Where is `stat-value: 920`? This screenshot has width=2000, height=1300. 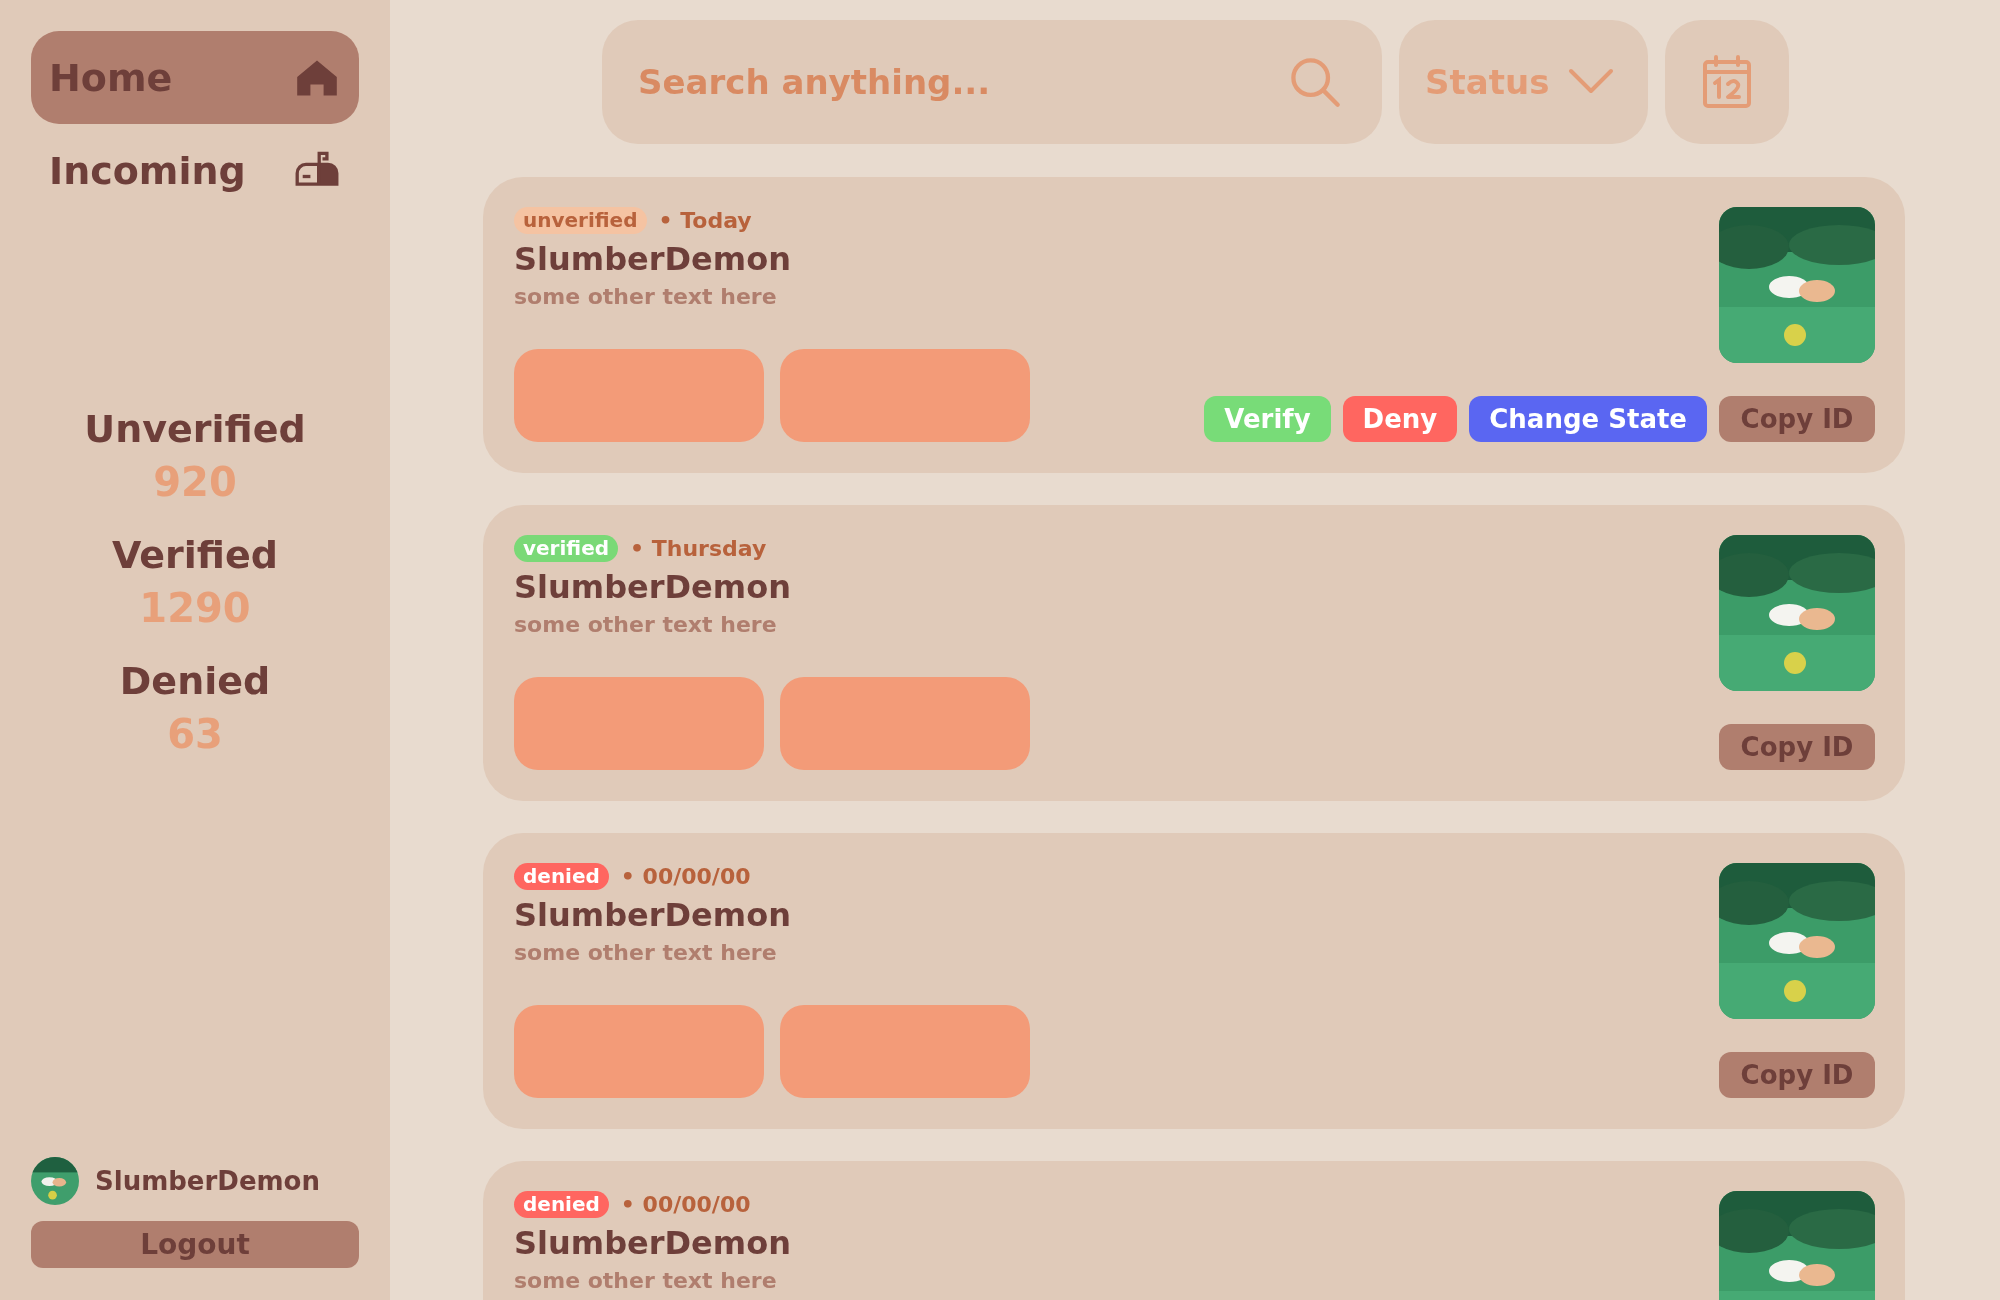
stat-value: 920 is located at coordinates (195, 482).